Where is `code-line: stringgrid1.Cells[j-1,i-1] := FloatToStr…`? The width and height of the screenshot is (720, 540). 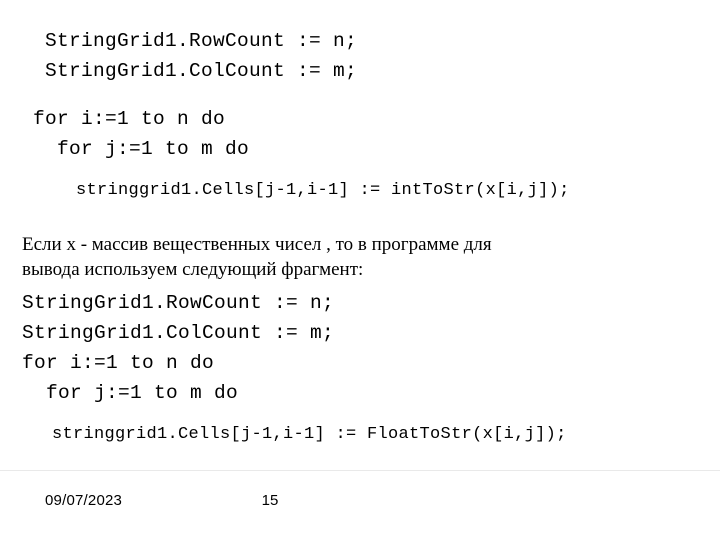 code-line: stringgrid1.Cells[j-1,i-1] := FloatToStr… is located at coordinates (309, 434).